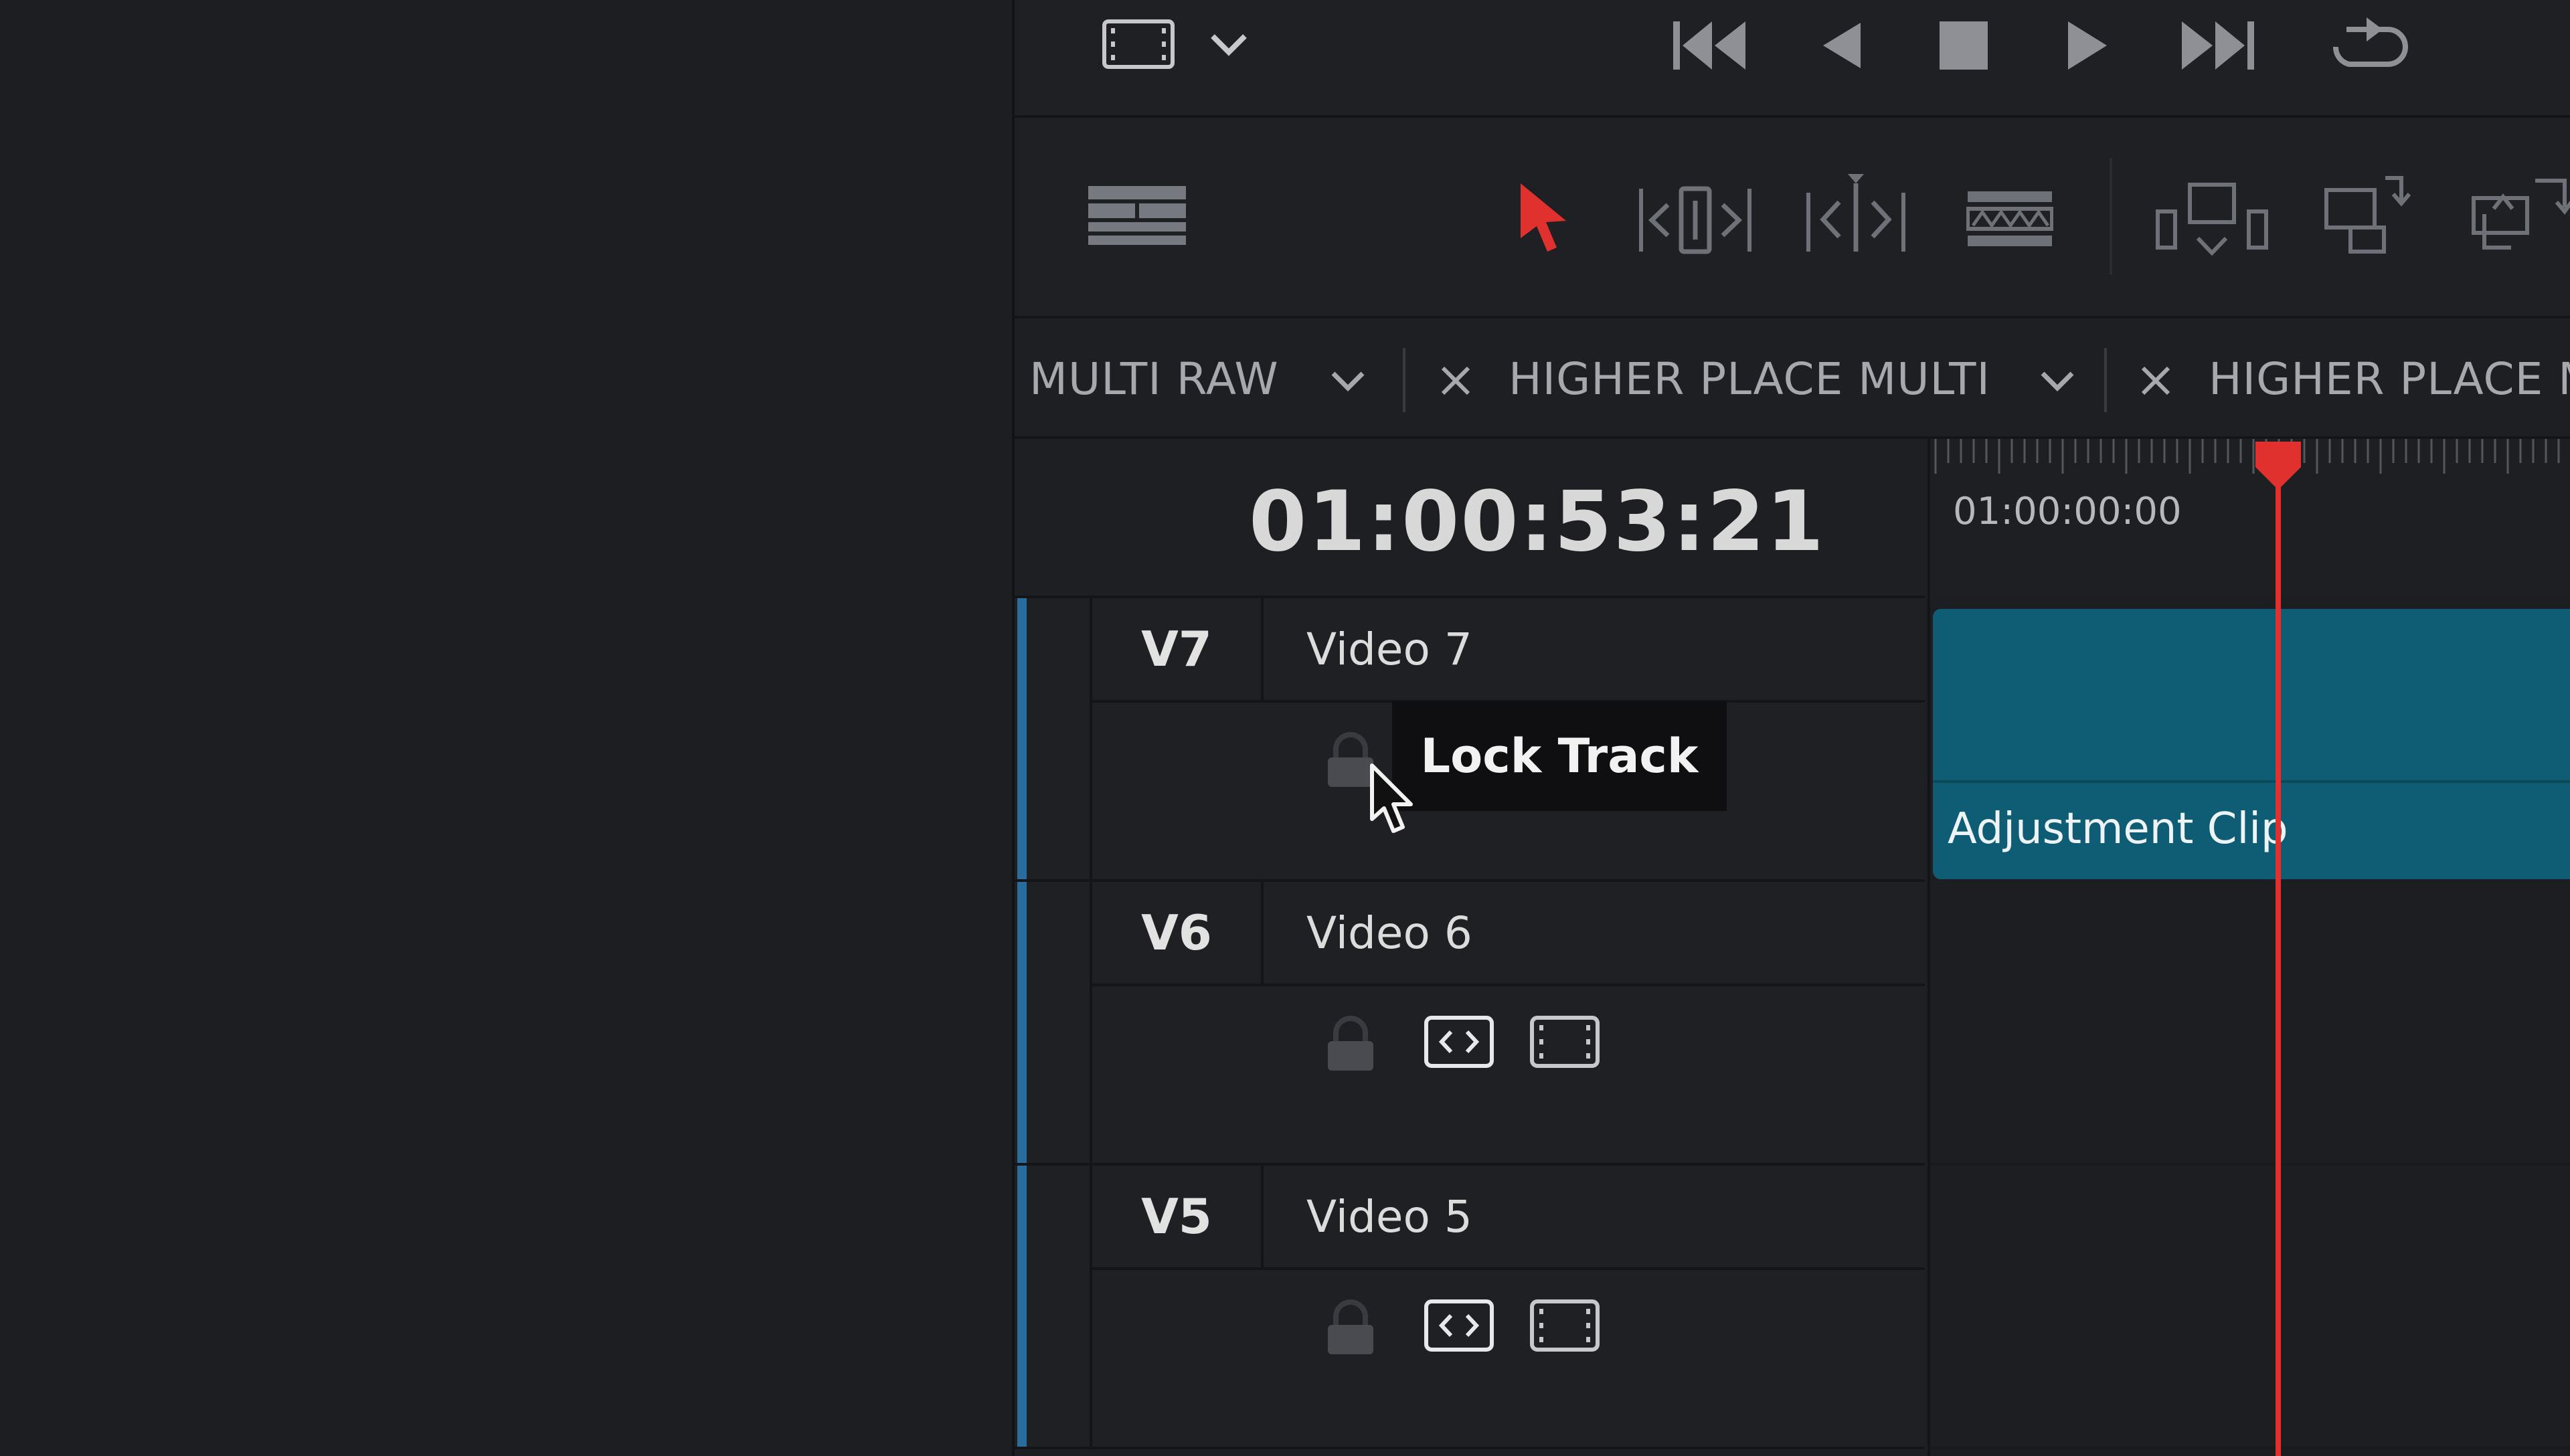 Image resolution: width=2570 pixels, height=1456 pixels. Describe the element at coordinates (1841, 45) in the screenshot. I see `step-back-icon` at that location.